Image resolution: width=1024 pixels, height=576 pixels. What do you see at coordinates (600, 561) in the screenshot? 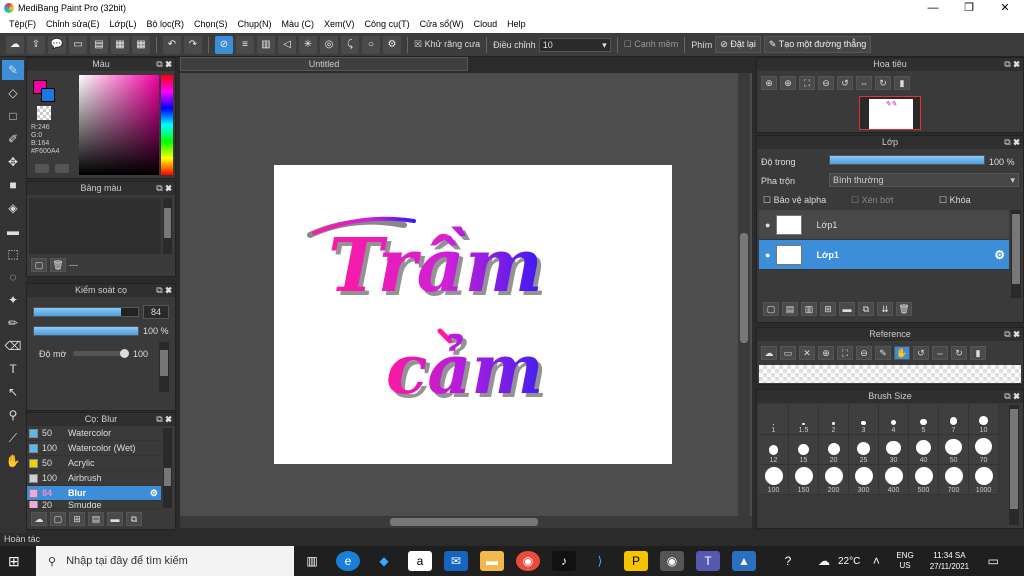
I see `vscode-icon: ⟩` at bounding box center [600, 561].